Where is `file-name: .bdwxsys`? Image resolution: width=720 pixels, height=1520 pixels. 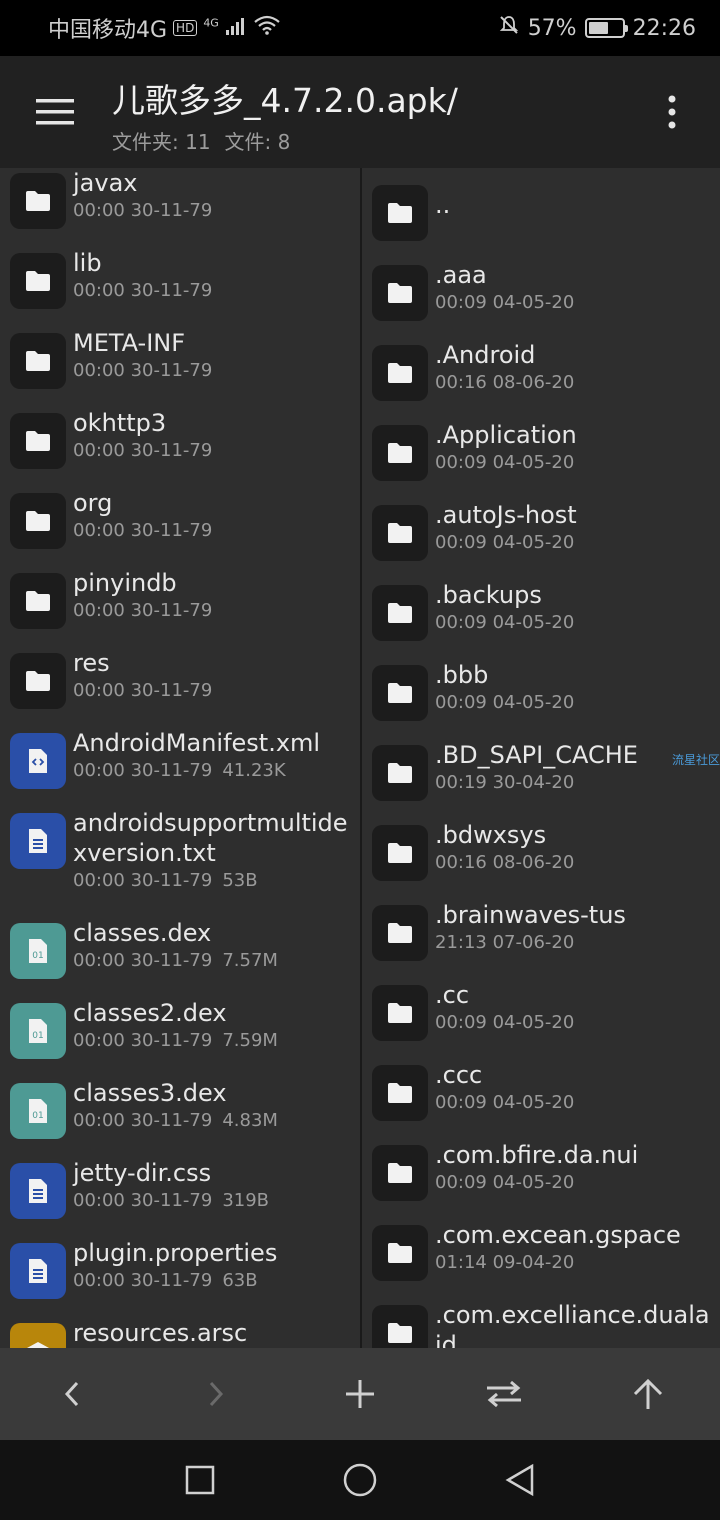 file-name: .bdwxsys is located at coordinates (491, 835).